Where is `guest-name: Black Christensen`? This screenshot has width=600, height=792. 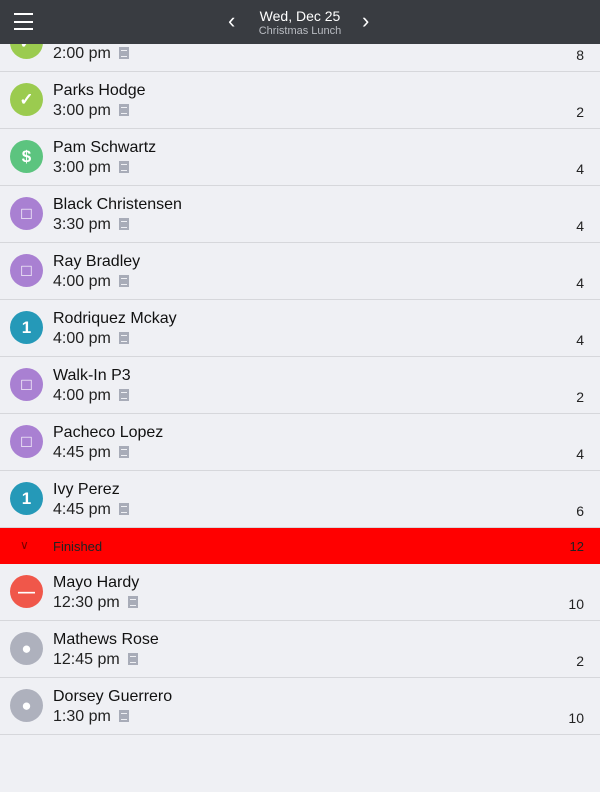 guest-name: Black Christensen is located at coordinates (117, 204).